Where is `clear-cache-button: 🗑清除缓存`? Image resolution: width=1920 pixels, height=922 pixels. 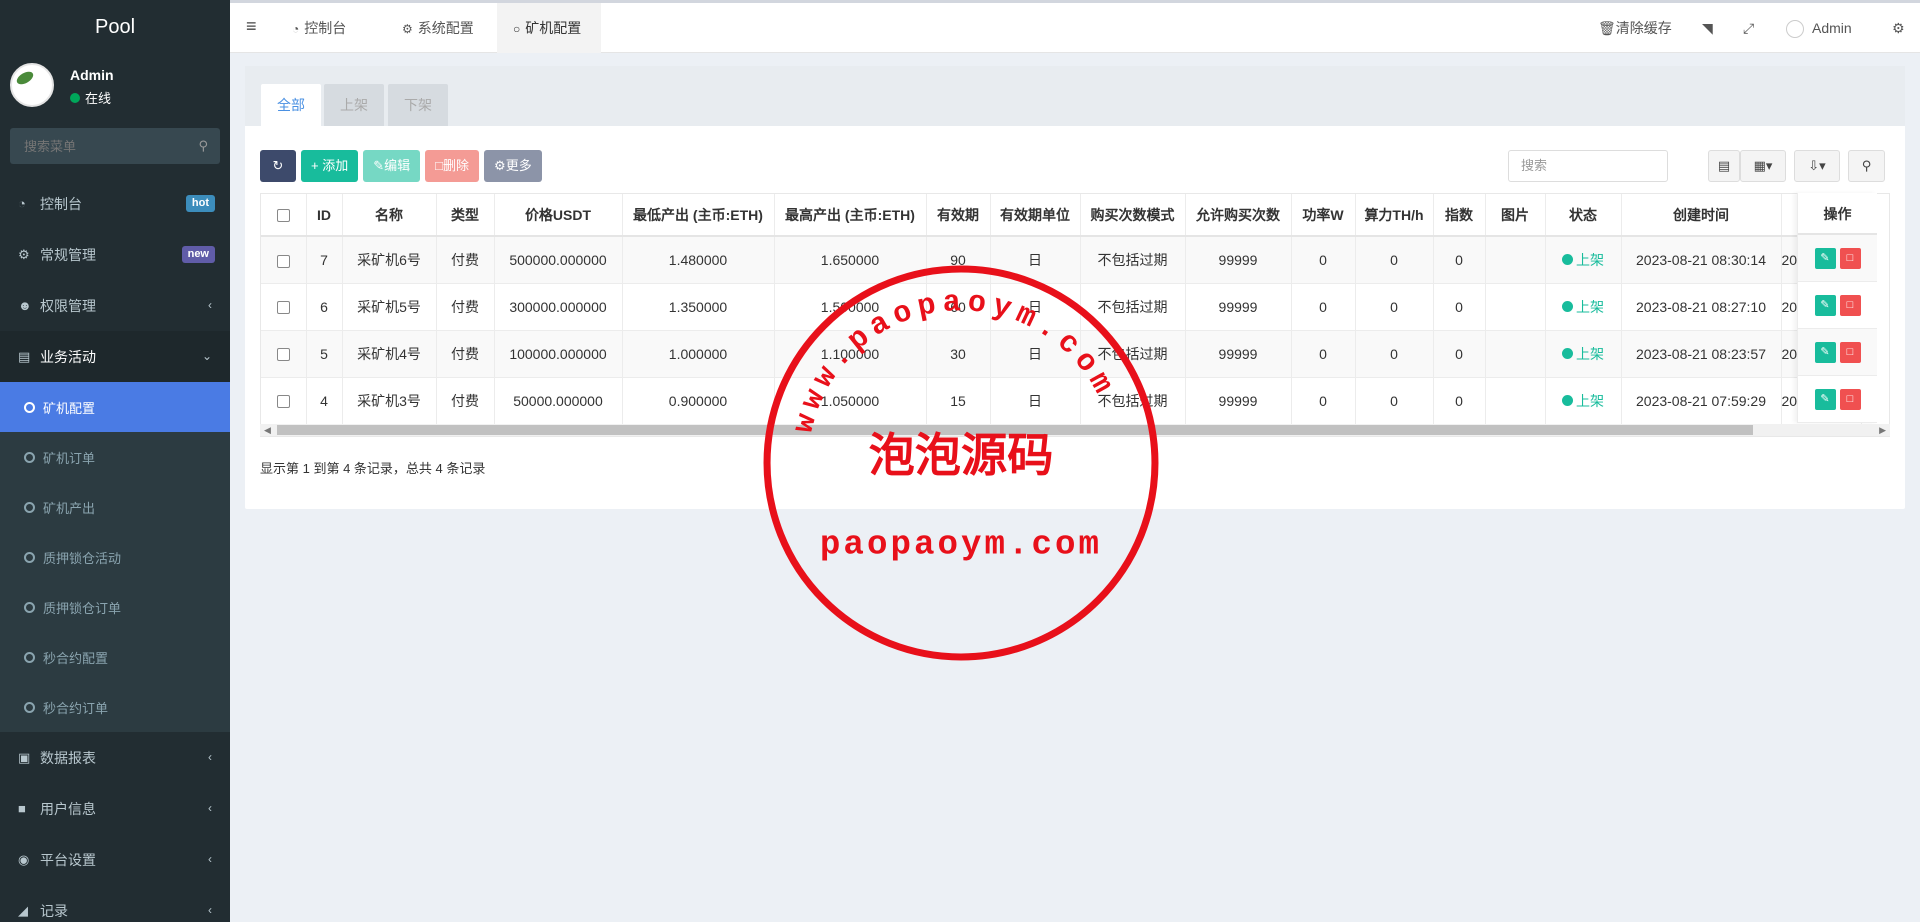 clear-cache-button: 🗑清除缓存 is located at coordinates (1635, 28).